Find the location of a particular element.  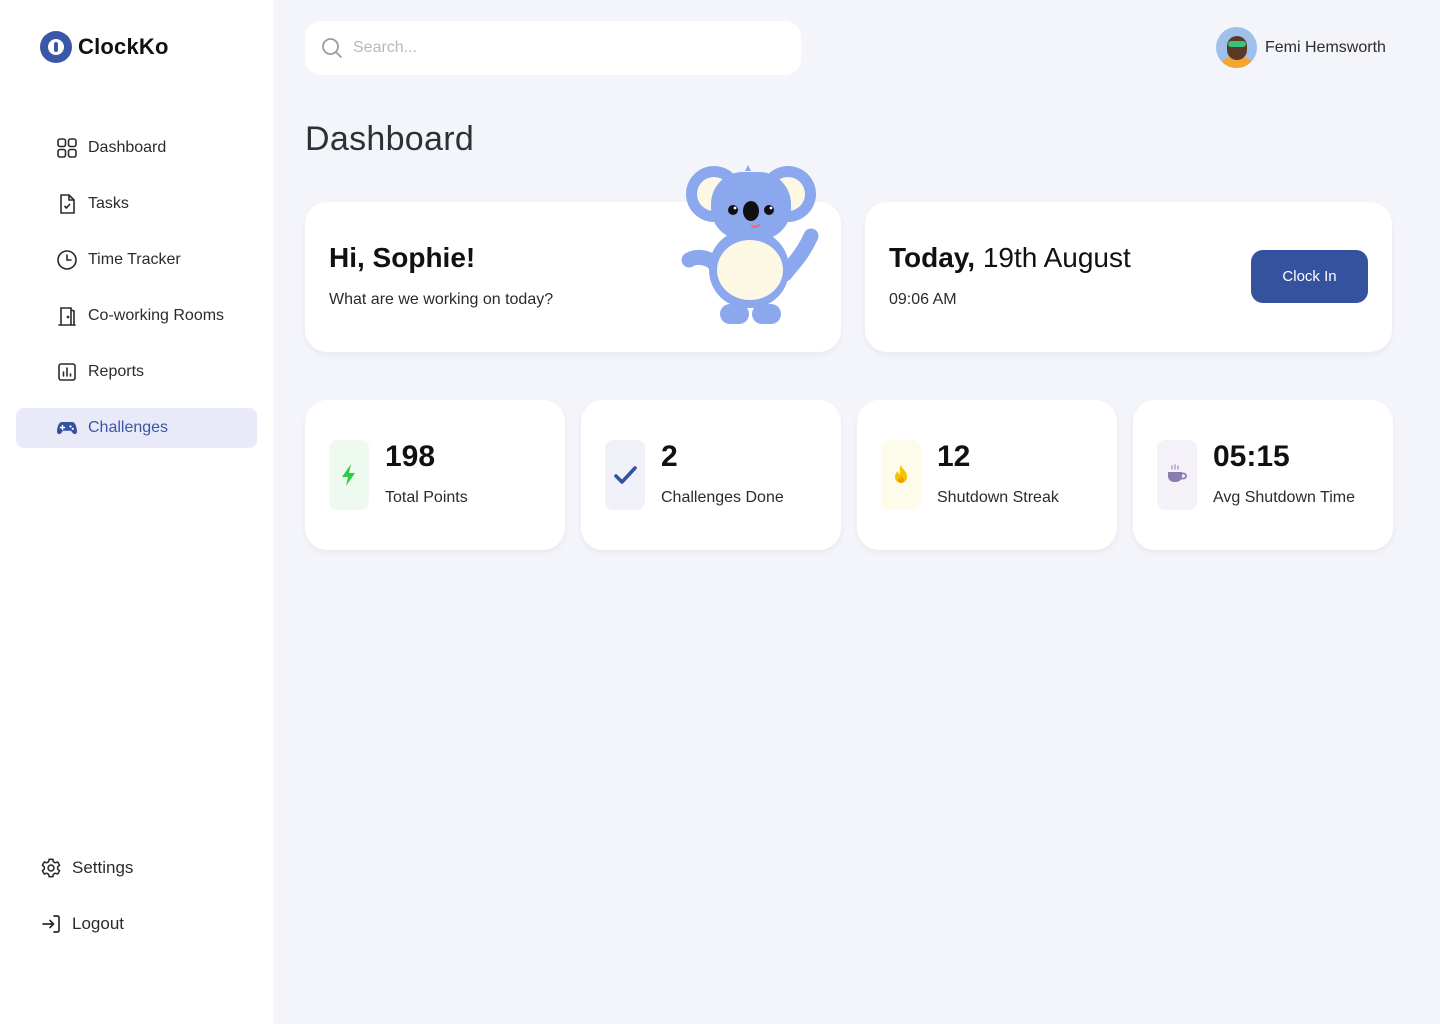

gamepad-icon is located at coordinates (67, 428).